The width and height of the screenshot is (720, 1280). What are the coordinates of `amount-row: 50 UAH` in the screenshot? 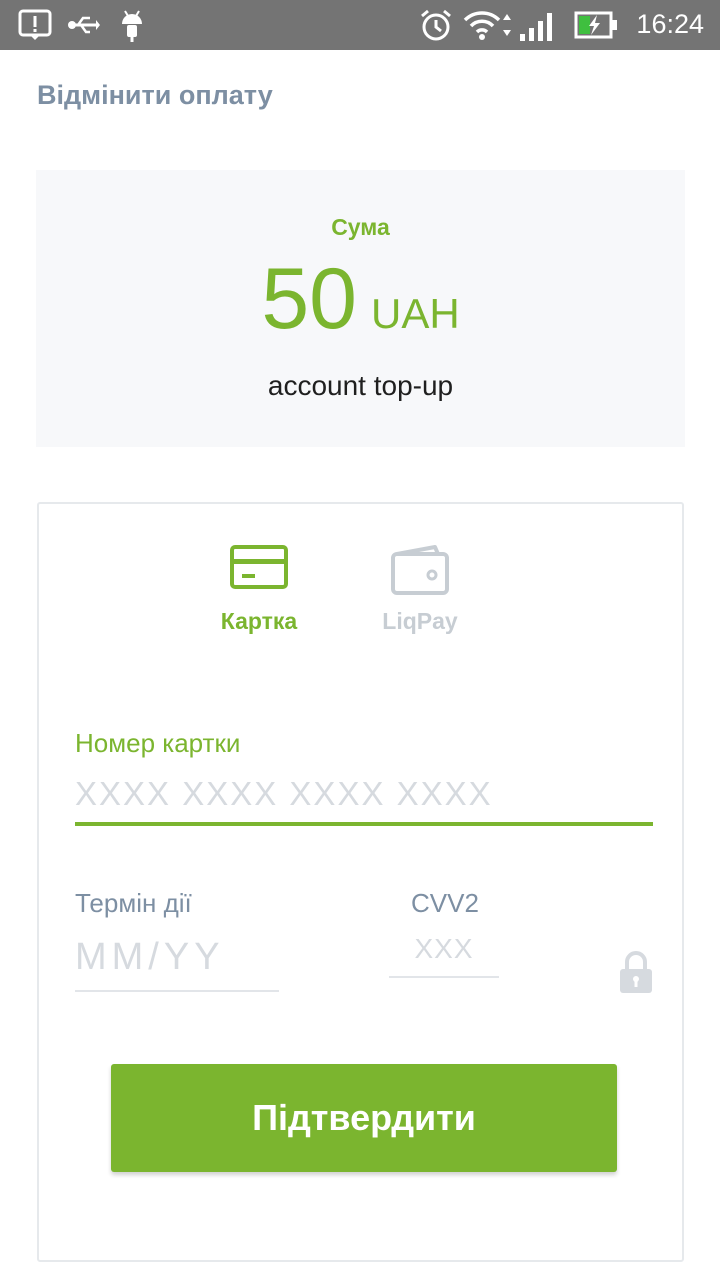 It's located at (360, 299).